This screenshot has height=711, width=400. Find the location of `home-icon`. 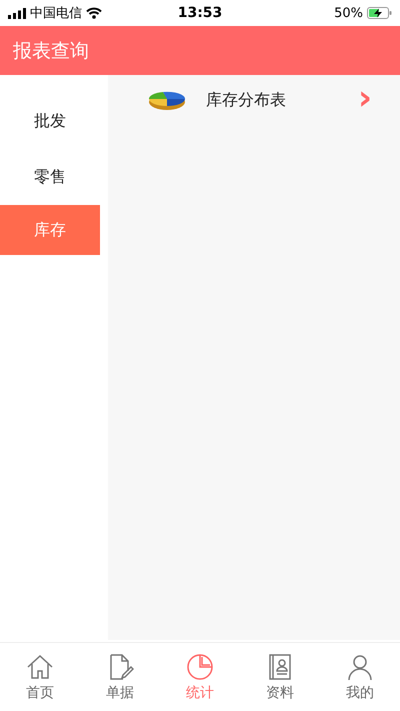

home-icon is located at coordinates (40, 666).